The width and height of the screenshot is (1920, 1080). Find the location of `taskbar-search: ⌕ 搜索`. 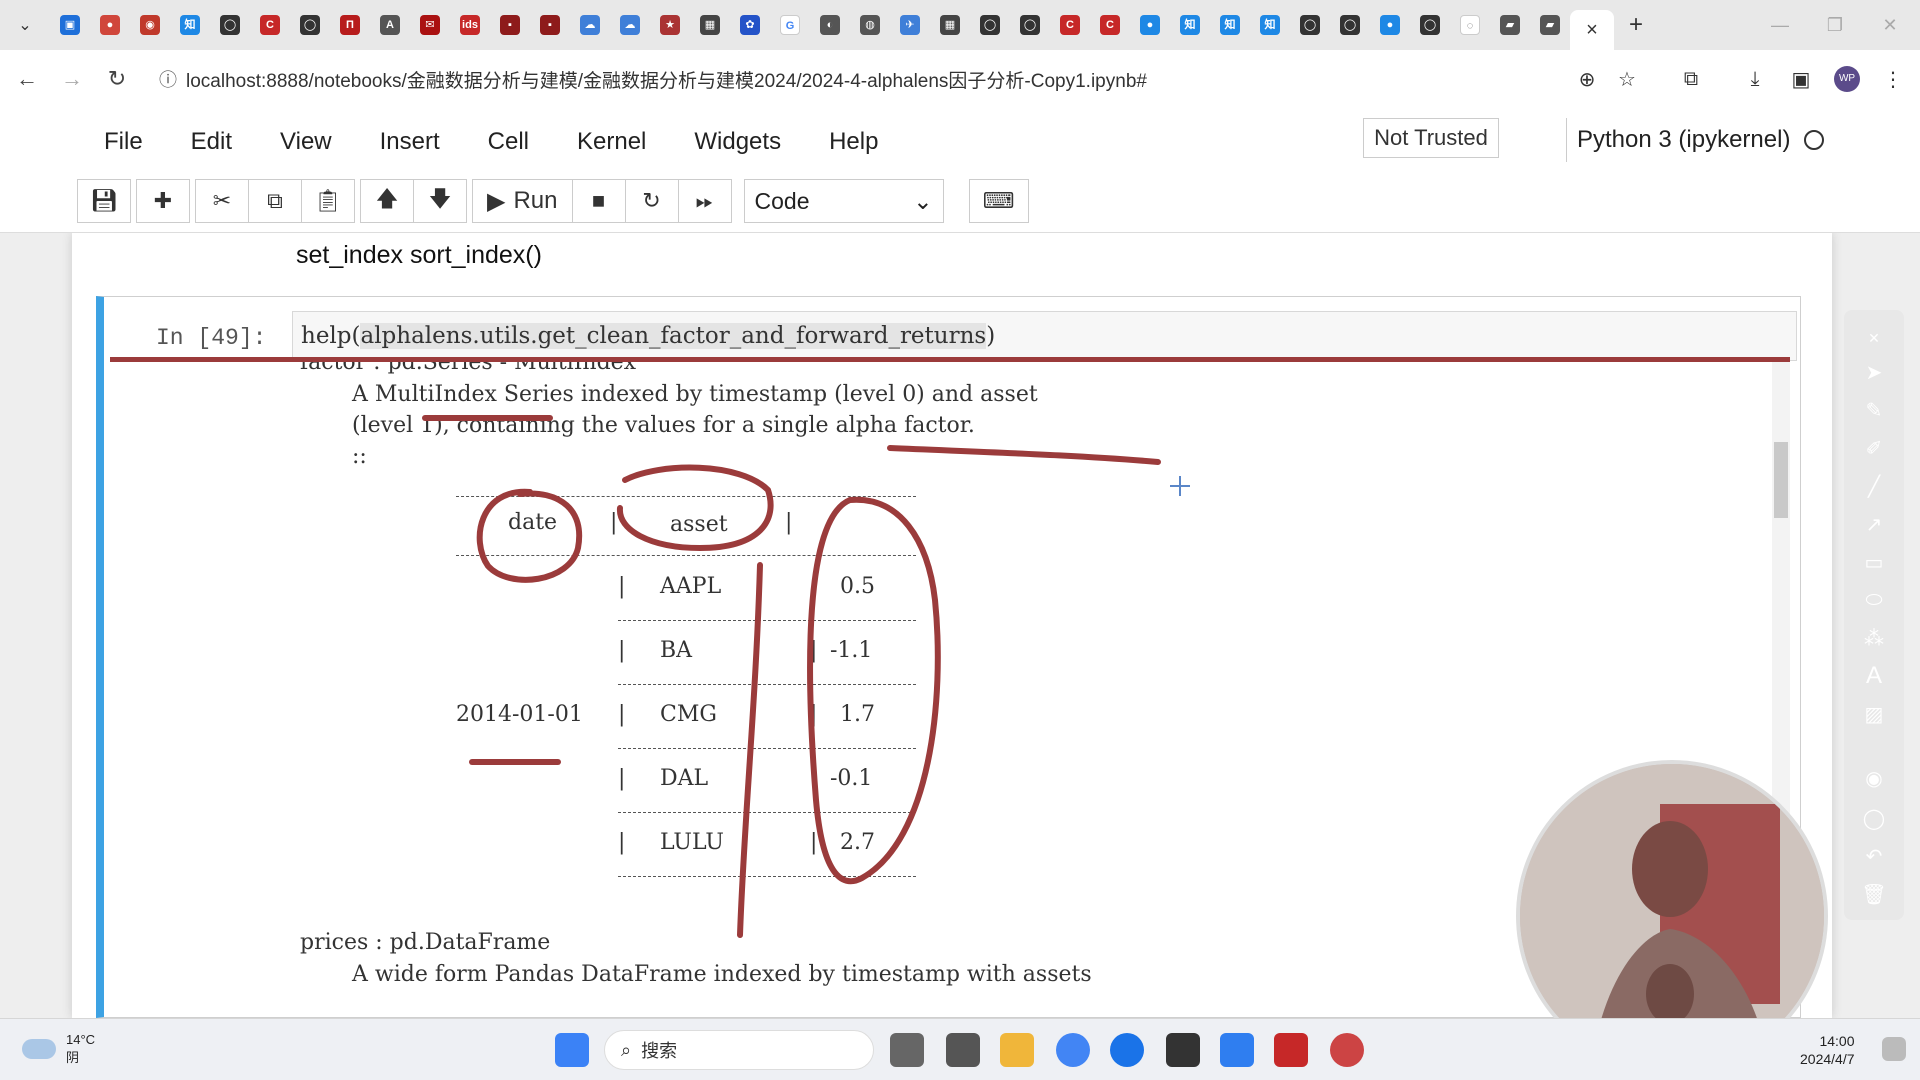

taskbar-search: ⌕ 搜索 is located at coordinates (739, 1050).